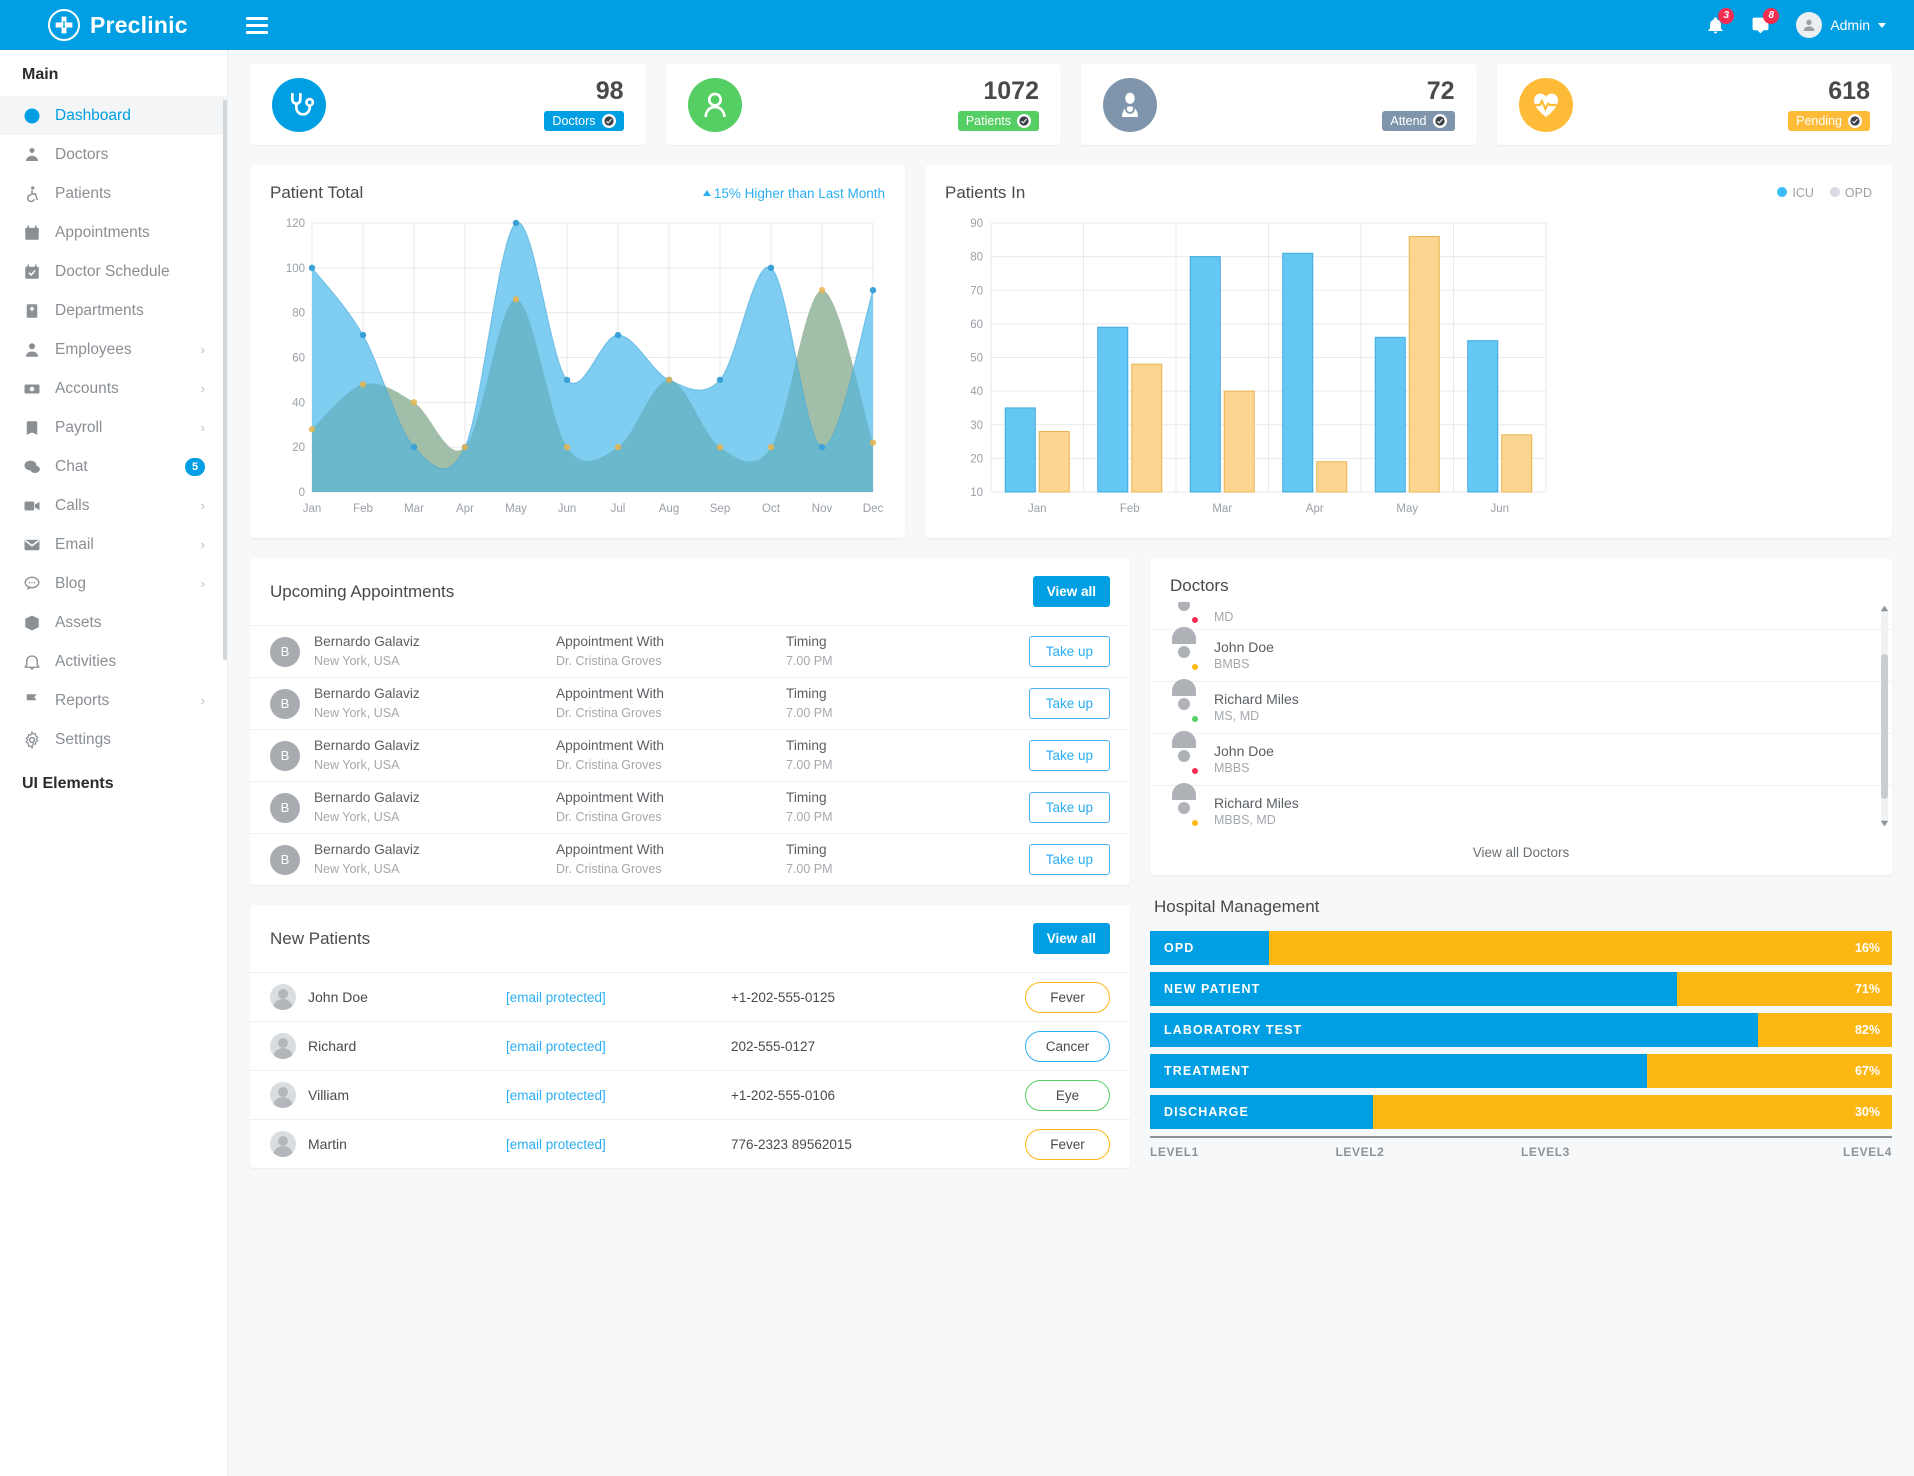  Describe the element at coordinates (465, 509) in the screenshot. I see `svg-text: Apr` at that location.